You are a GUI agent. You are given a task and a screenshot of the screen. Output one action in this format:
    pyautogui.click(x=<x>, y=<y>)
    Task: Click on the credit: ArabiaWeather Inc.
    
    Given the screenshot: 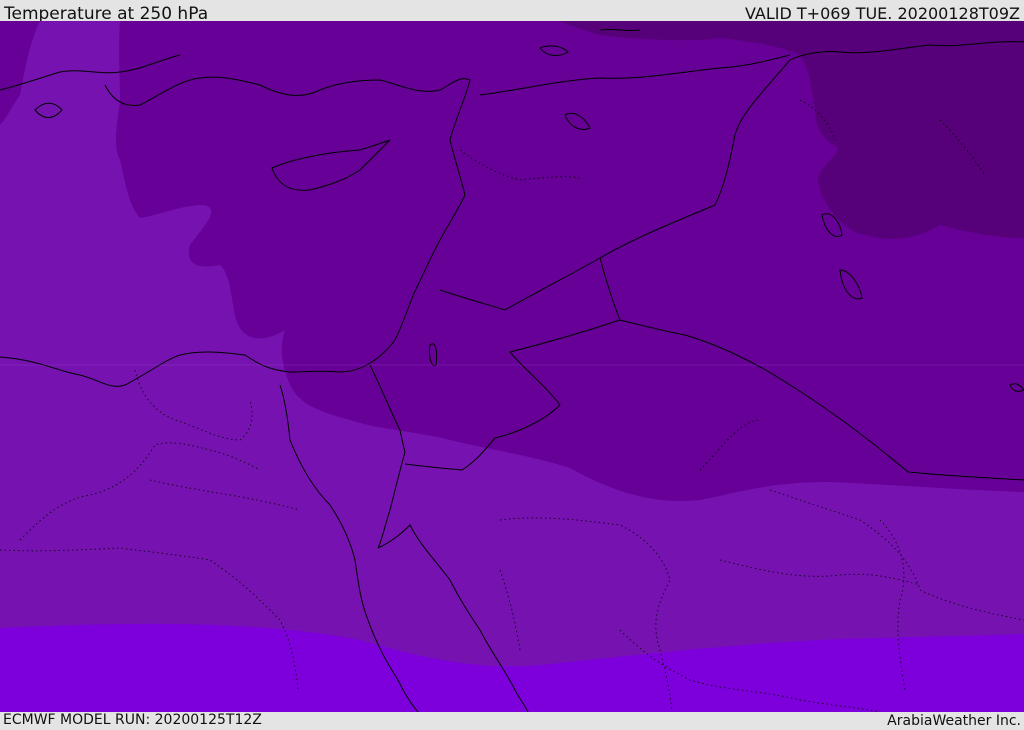 What is the action you would take?
    pyautogui.click(x=954, y=721)
    